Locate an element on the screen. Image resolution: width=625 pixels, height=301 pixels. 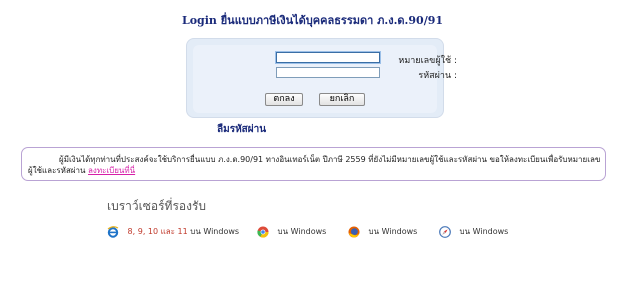
safari-platform: บน Windows is located at coordinates (484, 231).